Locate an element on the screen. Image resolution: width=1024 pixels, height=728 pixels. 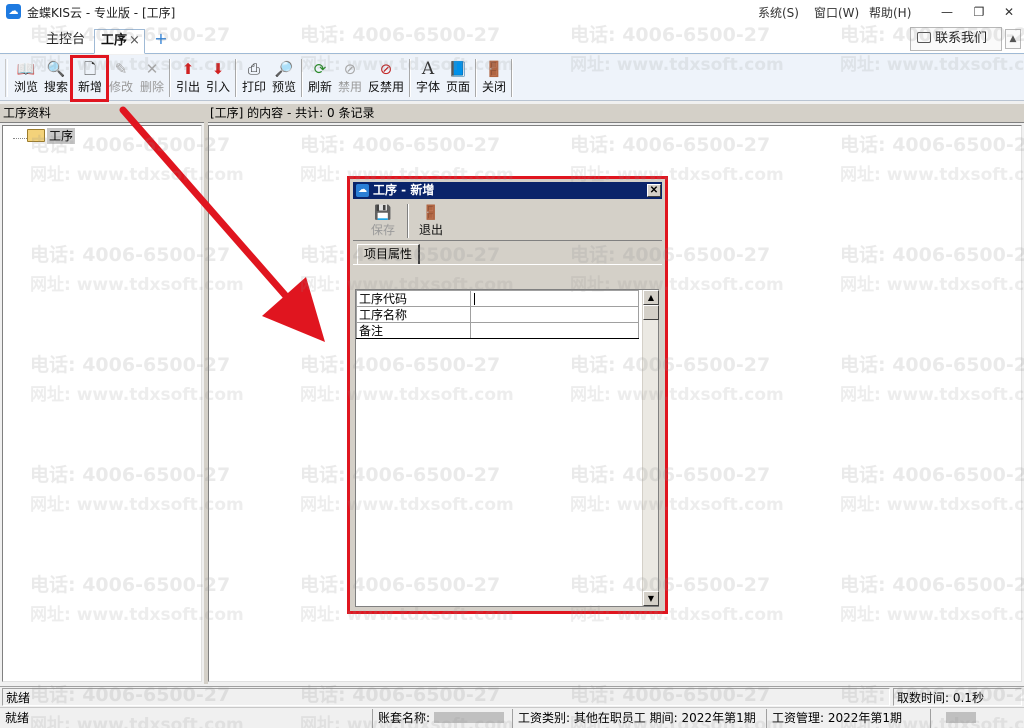
contact-us-button: 联系我们 is located at coordinates (956, 39).